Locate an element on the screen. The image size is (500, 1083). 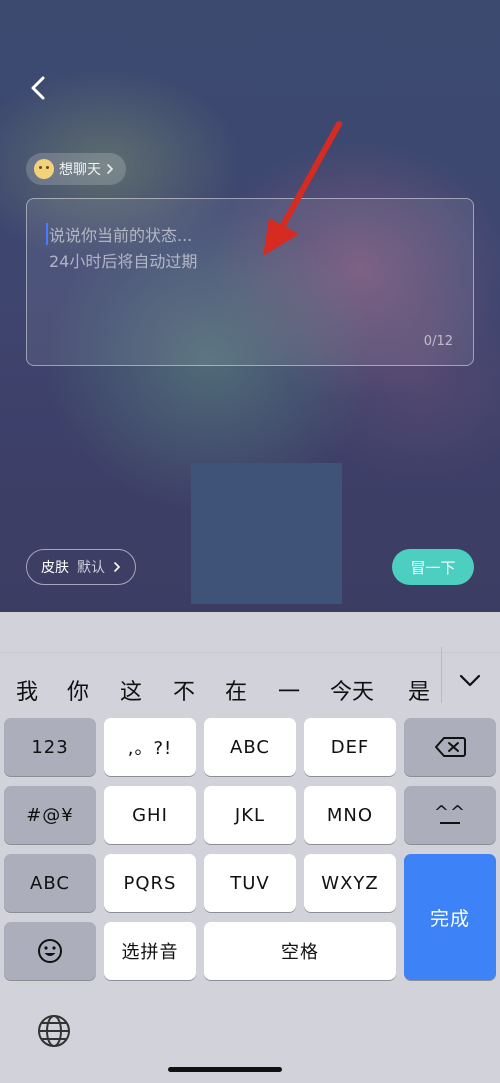
key-mno: MNO is located at coordinates (350, 815).